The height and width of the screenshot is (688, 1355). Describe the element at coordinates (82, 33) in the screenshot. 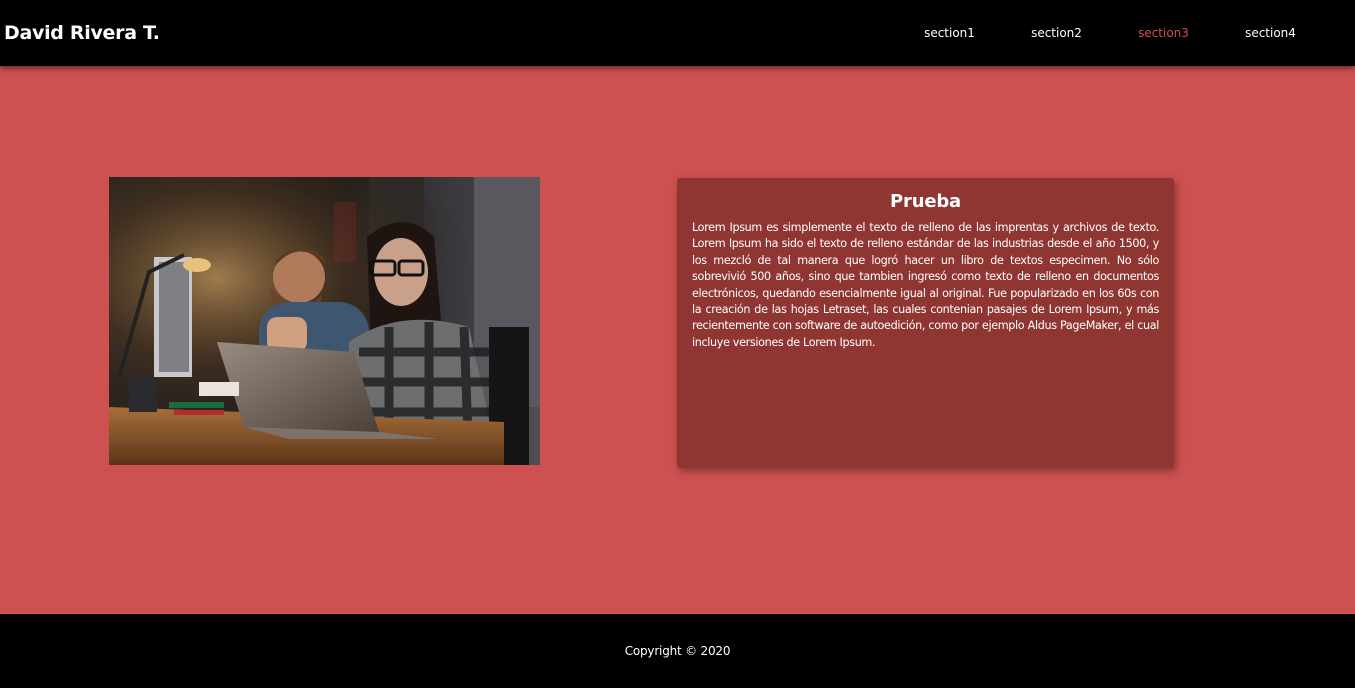

I see `brand-title: David Rivera T.` at that location.